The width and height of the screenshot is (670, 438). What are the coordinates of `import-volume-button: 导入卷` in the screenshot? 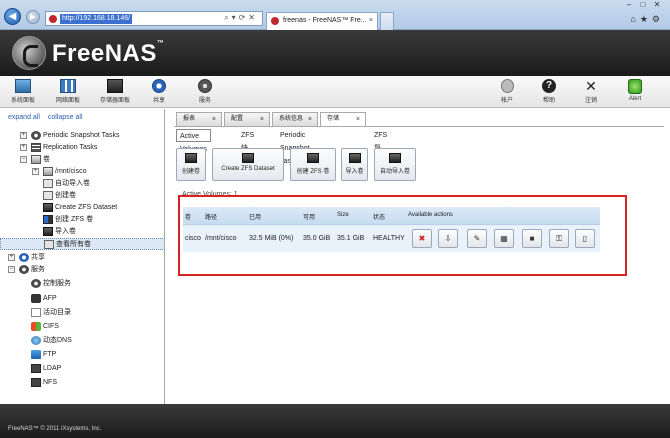 It's located at (354, 164).